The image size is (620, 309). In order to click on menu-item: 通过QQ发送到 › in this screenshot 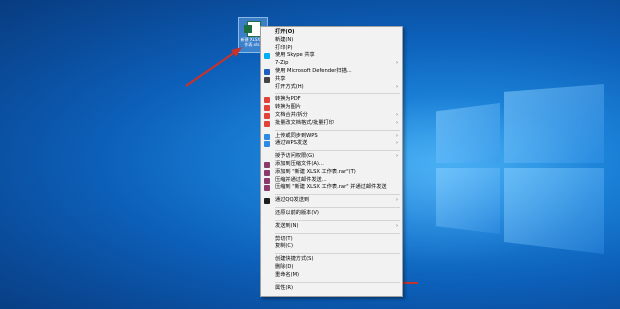, I will do `click(331, 201)`.